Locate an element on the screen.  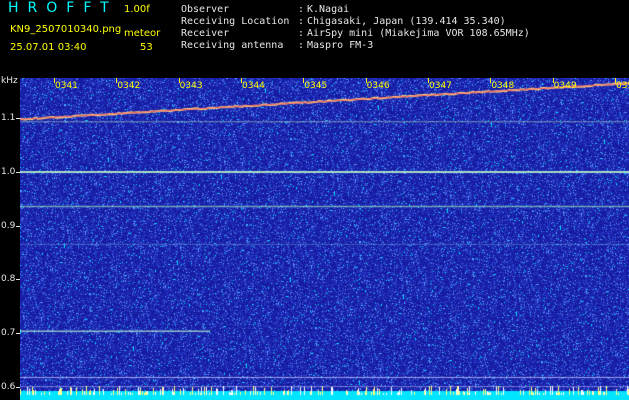
receiver-colon: : is located at coordinates (301, 33).